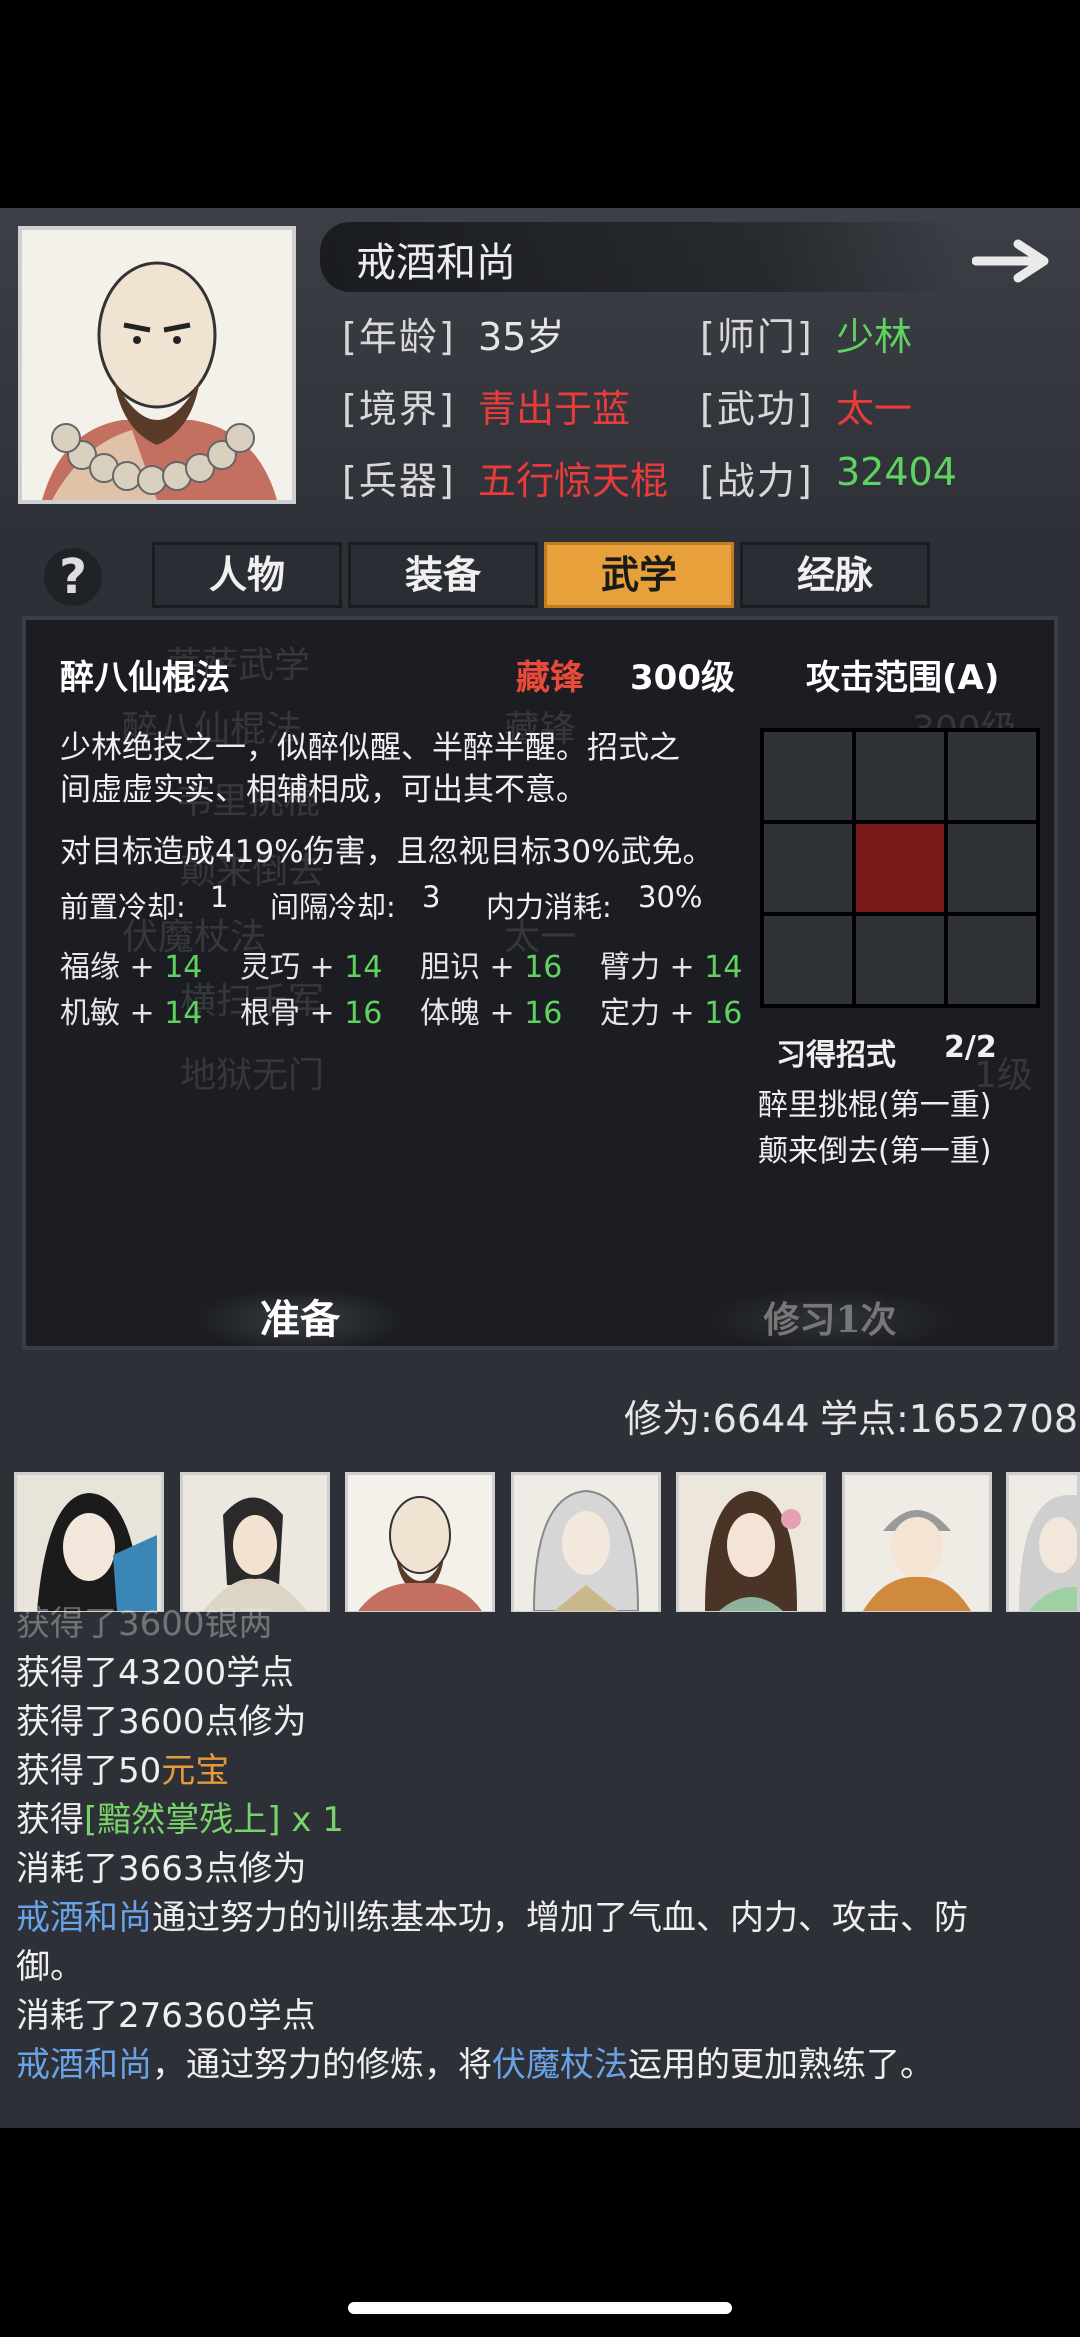 Image resolution: width=1080 pixels, height=2337 pixels. What do you see at coordinates (970, 1047) in the screenshot?
I see `learned-moves-count: 2/2` at bounding box center [970, 1047].